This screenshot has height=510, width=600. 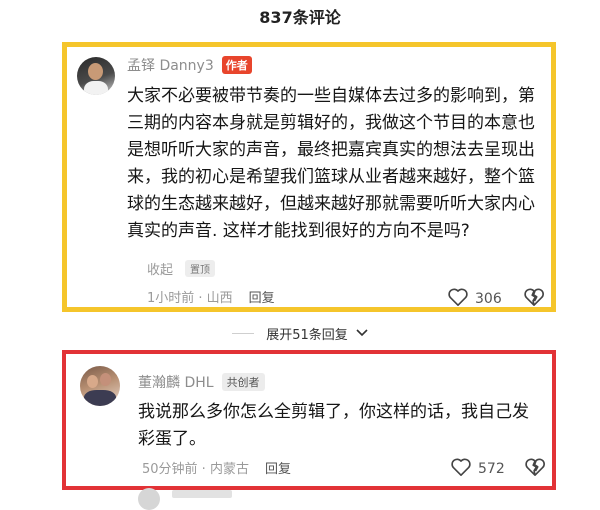 What do you see at coordinates (491, 469) in the screenshot?
I see `like-count: 572` at bounding box center [491, 469].